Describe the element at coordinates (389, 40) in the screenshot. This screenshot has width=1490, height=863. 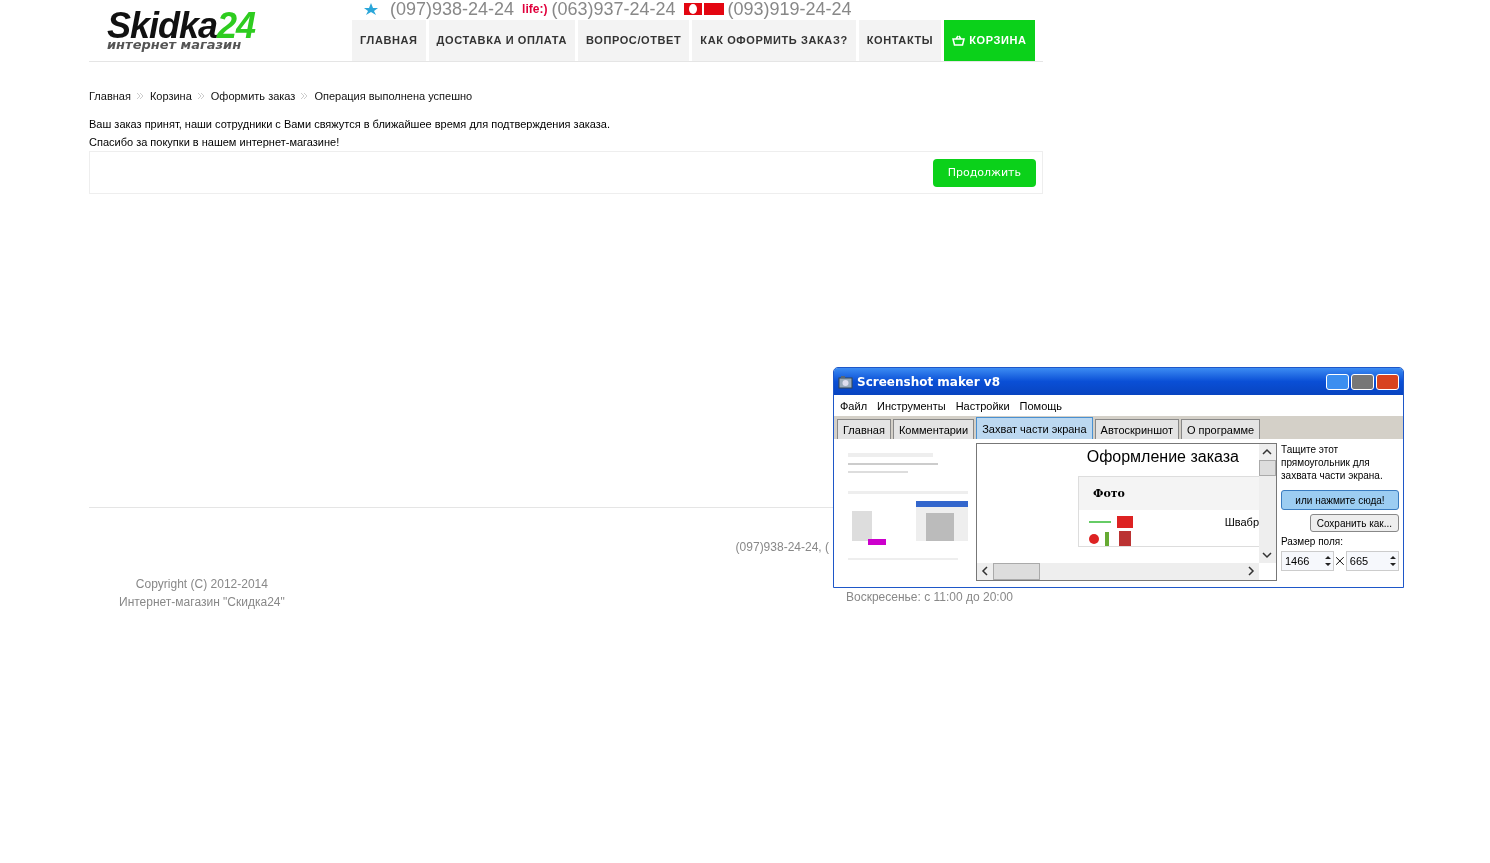
I see `nav-link: ГЛАВНАЯ` at that location.